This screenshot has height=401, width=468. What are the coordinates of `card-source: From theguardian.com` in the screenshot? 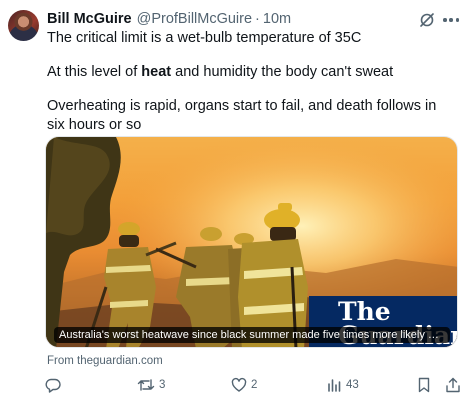 It's located at (105, 361).